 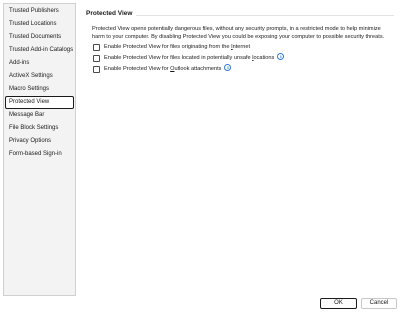 I want to click on sidebar-item-trusted-locations: Trusted Locations, so click(x=39, y=24).